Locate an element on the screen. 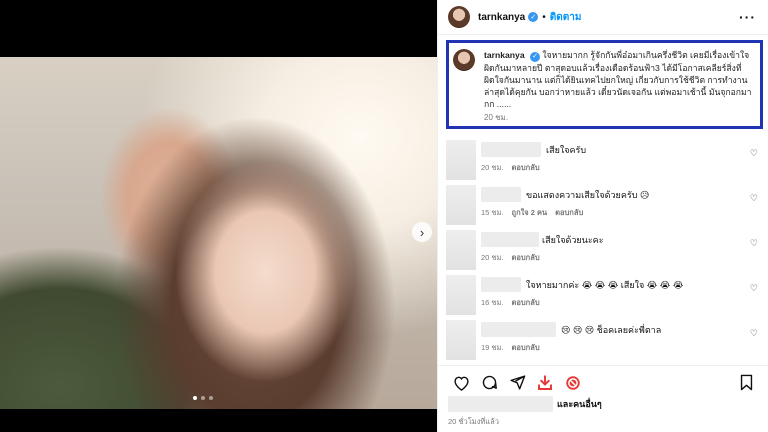 The width and height of the screenshot is (768, 432). likes-avatars-blurred is located at coordinates (500, 404).